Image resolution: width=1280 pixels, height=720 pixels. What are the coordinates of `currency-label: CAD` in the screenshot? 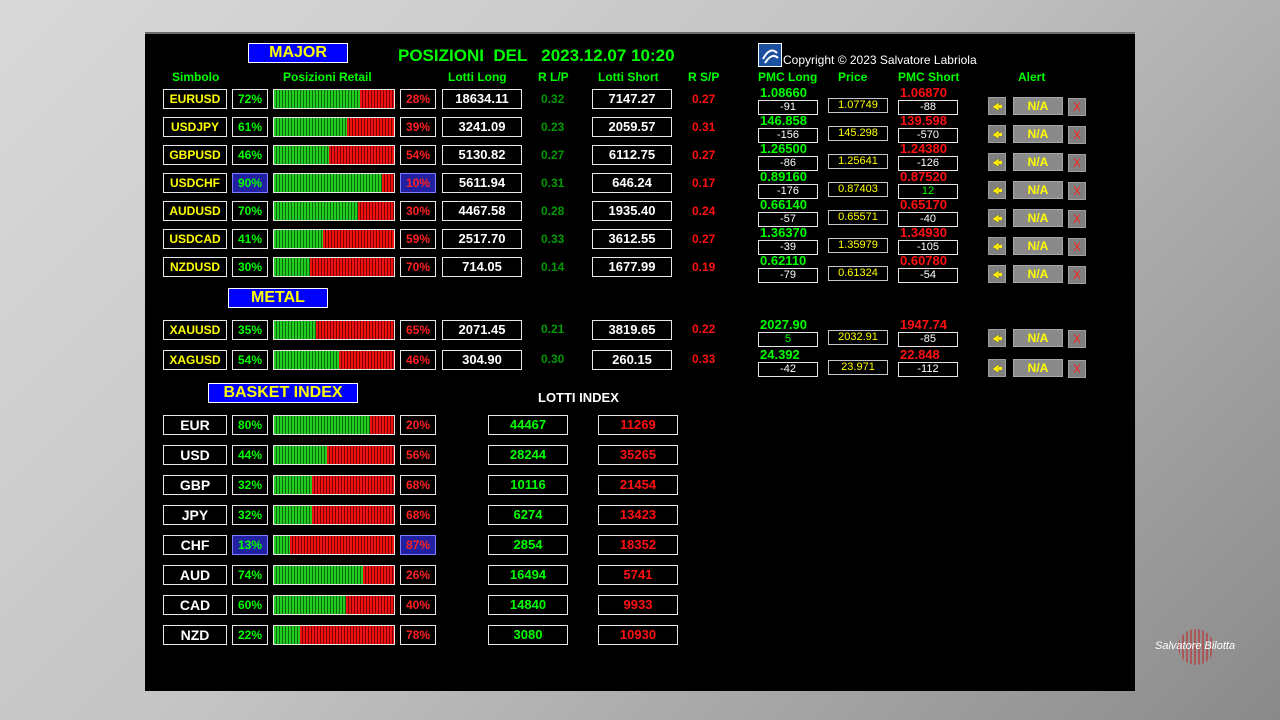 It's located at (195, 605).